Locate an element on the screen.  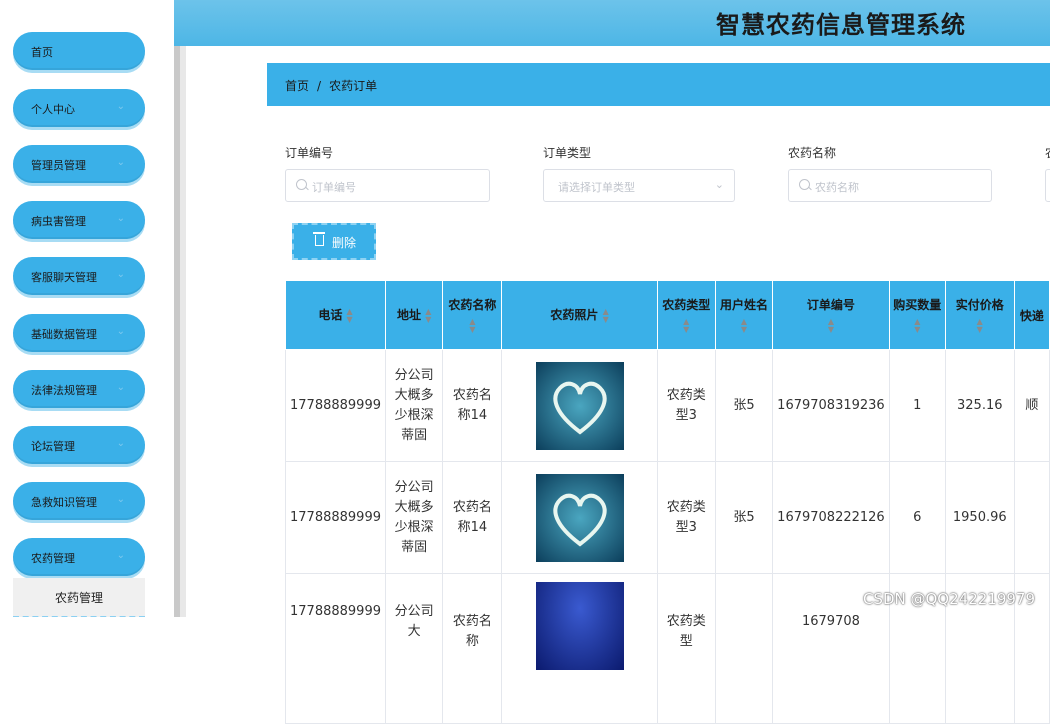
order-type-select: 请选择订单类型 ⌄ is located at coordinates (639, 185).